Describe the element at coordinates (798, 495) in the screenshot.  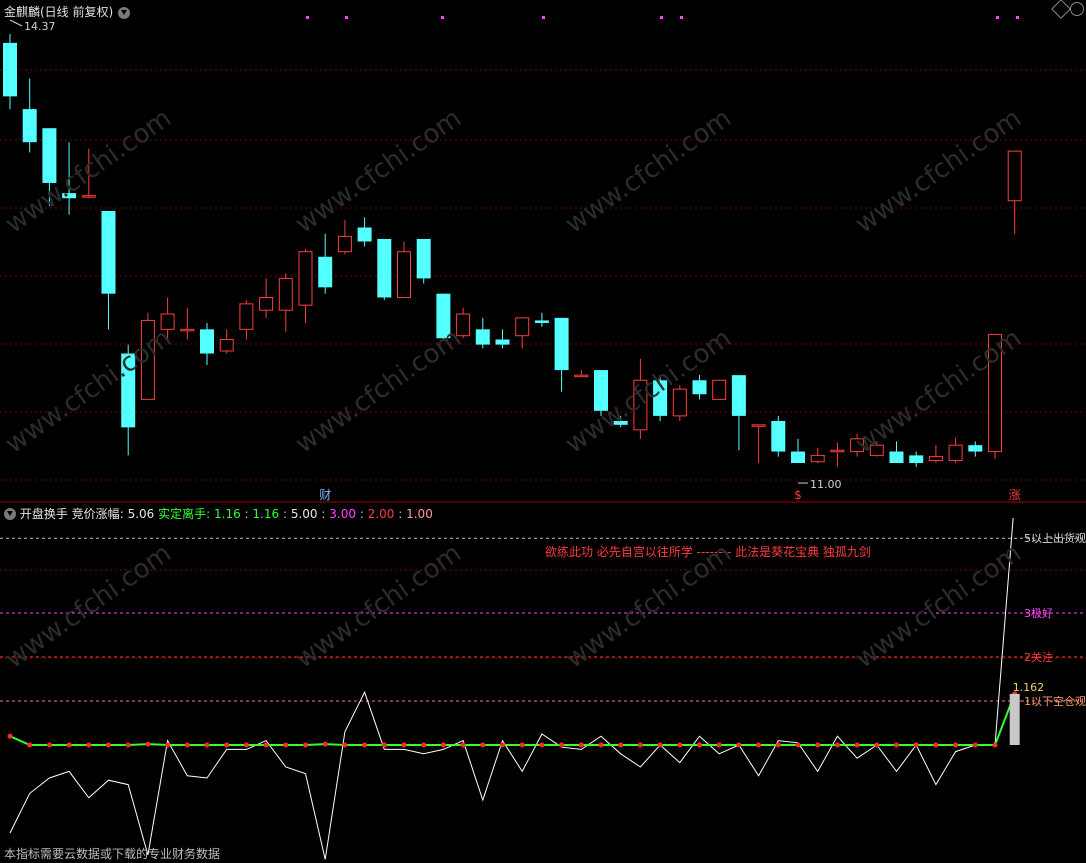
I see `price-marker: $` at that location.